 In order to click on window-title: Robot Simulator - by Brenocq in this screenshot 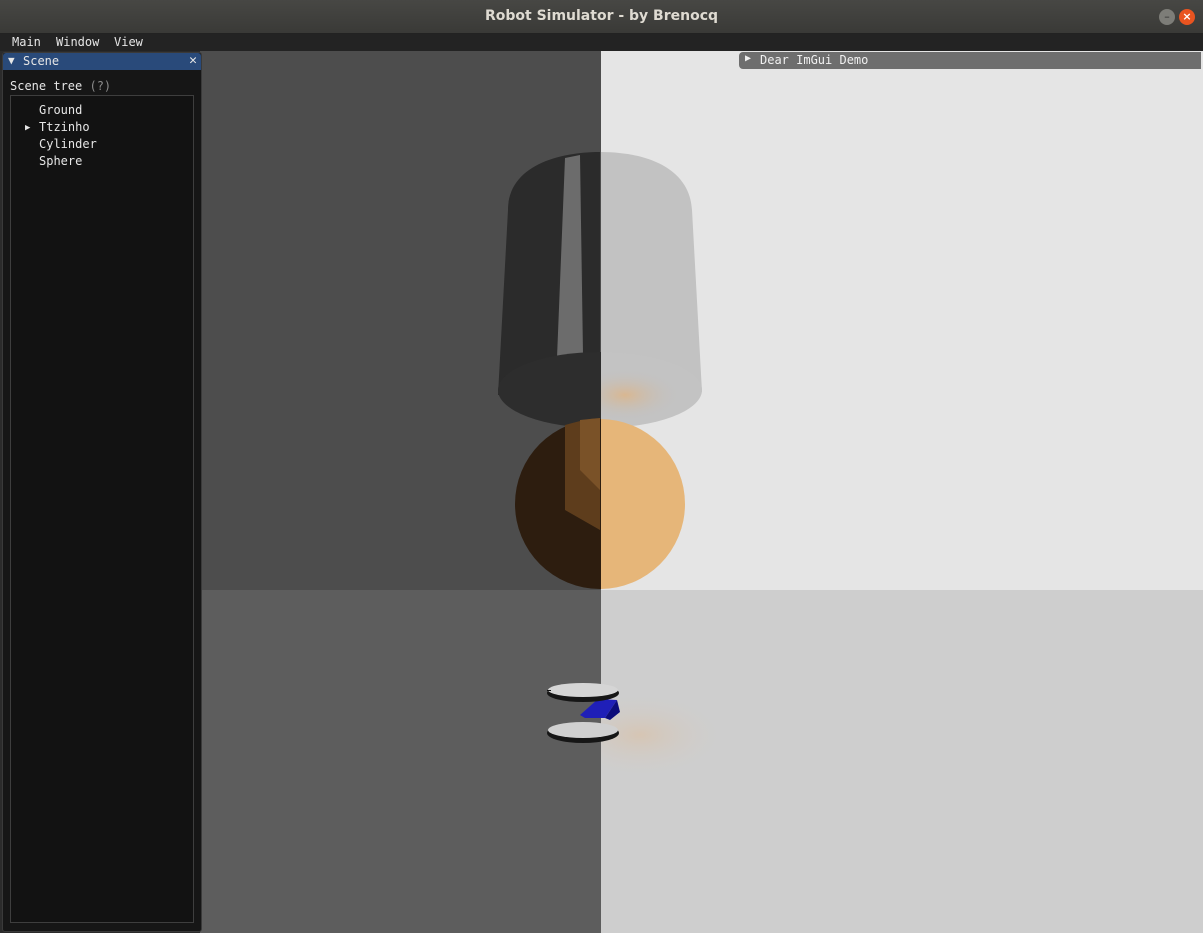, I will do `click(601, 16)`.